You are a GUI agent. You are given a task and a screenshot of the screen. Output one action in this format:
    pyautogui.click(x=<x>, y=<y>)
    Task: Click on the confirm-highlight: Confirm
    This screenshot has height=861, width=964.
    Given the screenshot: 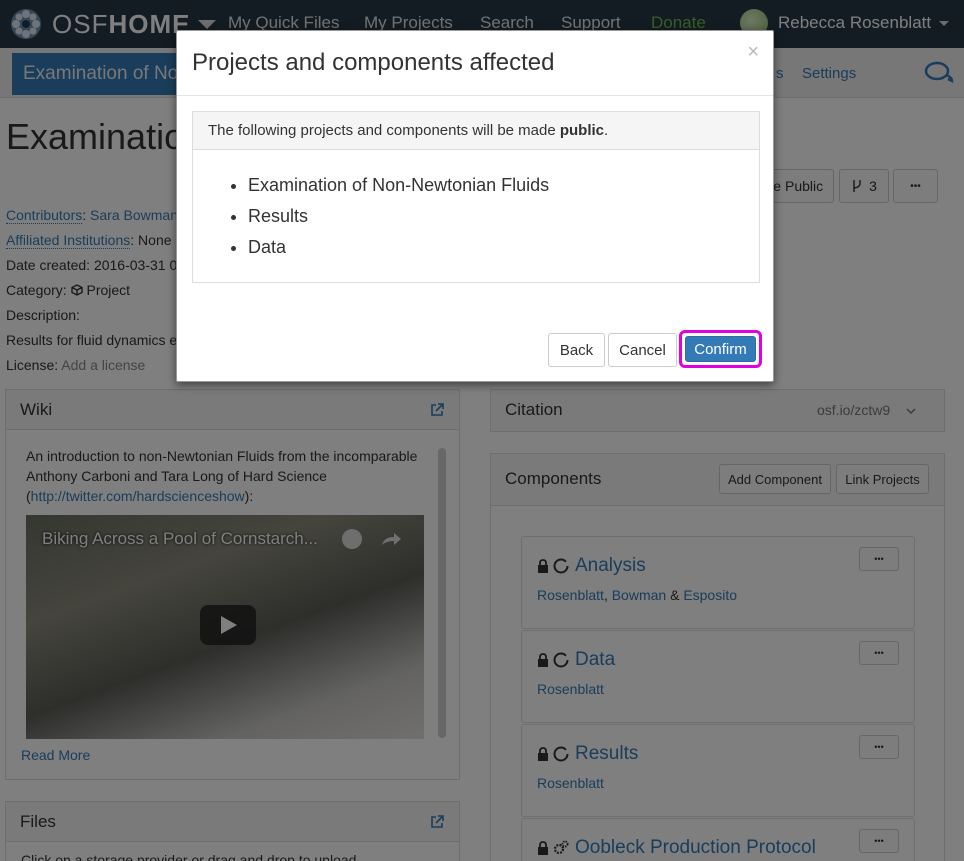 What is the action you would take?
    pyautogui.click(x=720, y=349)
    